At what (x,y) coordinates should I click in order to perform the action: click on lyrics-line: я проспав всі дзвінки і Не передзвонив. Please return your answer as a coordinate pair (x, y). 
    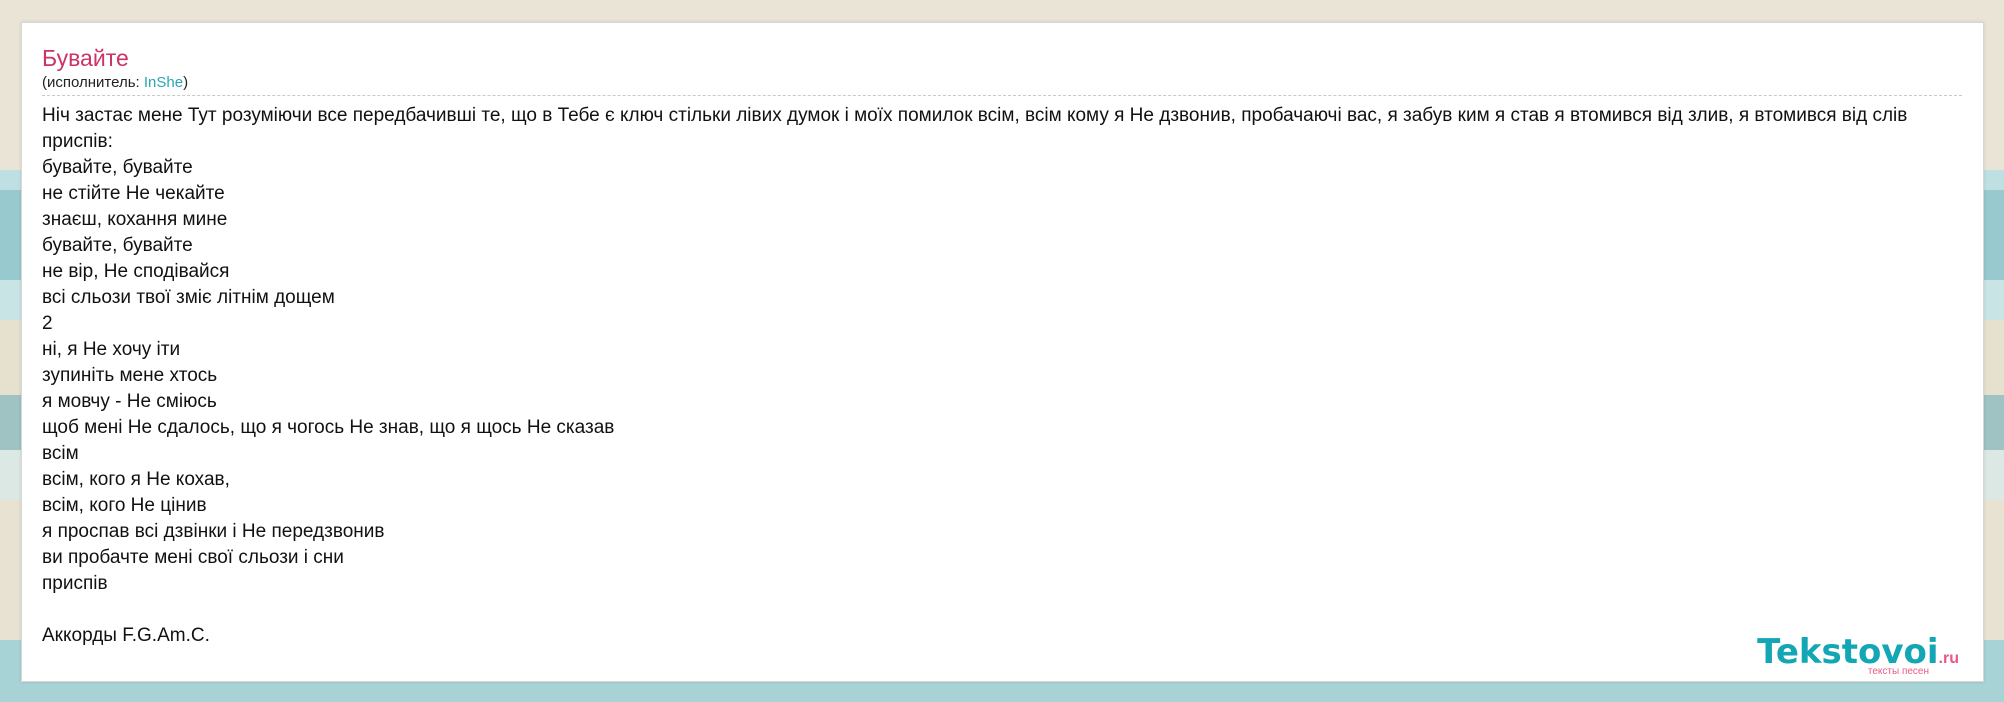
    Looking at the image, I should click on (213, 531).